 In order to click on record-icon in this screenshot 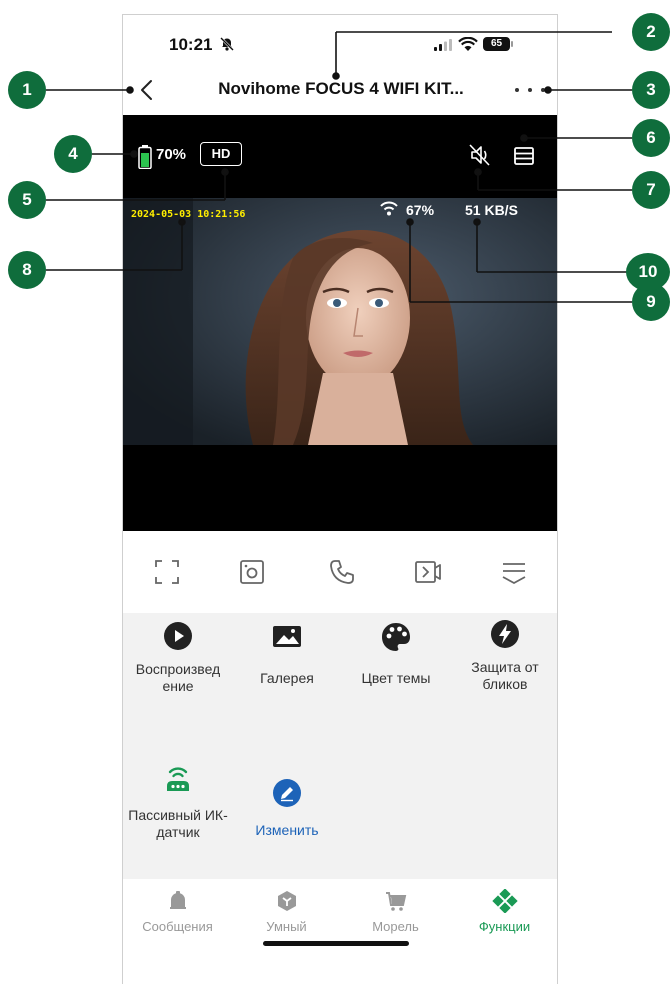, I will do `click(428, 572)`.